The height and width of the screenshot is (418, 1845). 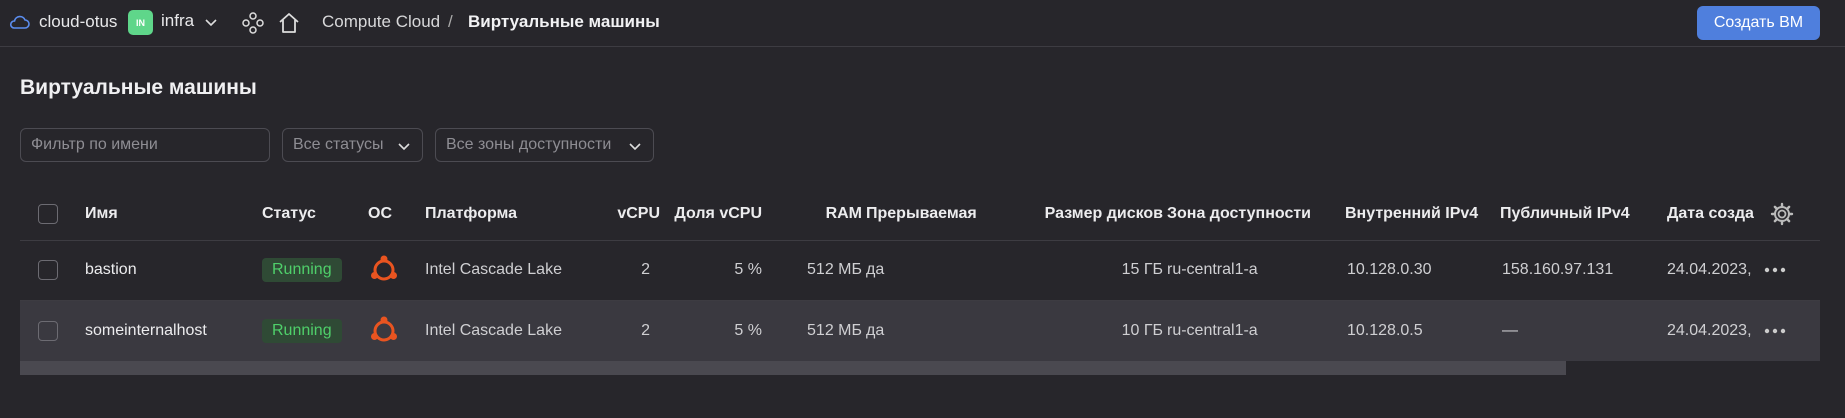 What do you see at coordinates (1389, 269) in the screenshot?
I see `vm-internal-ipv4: 10.128.0.30` at bounding box center [1389, 269].